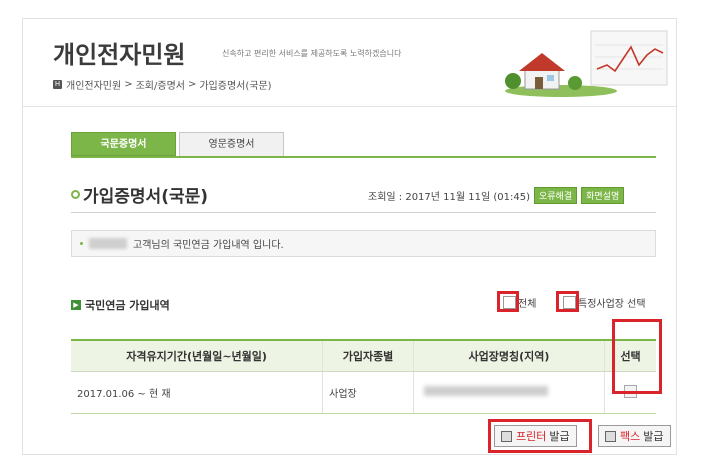  I want to click on highlight-box-select-column, so click(637, 356).